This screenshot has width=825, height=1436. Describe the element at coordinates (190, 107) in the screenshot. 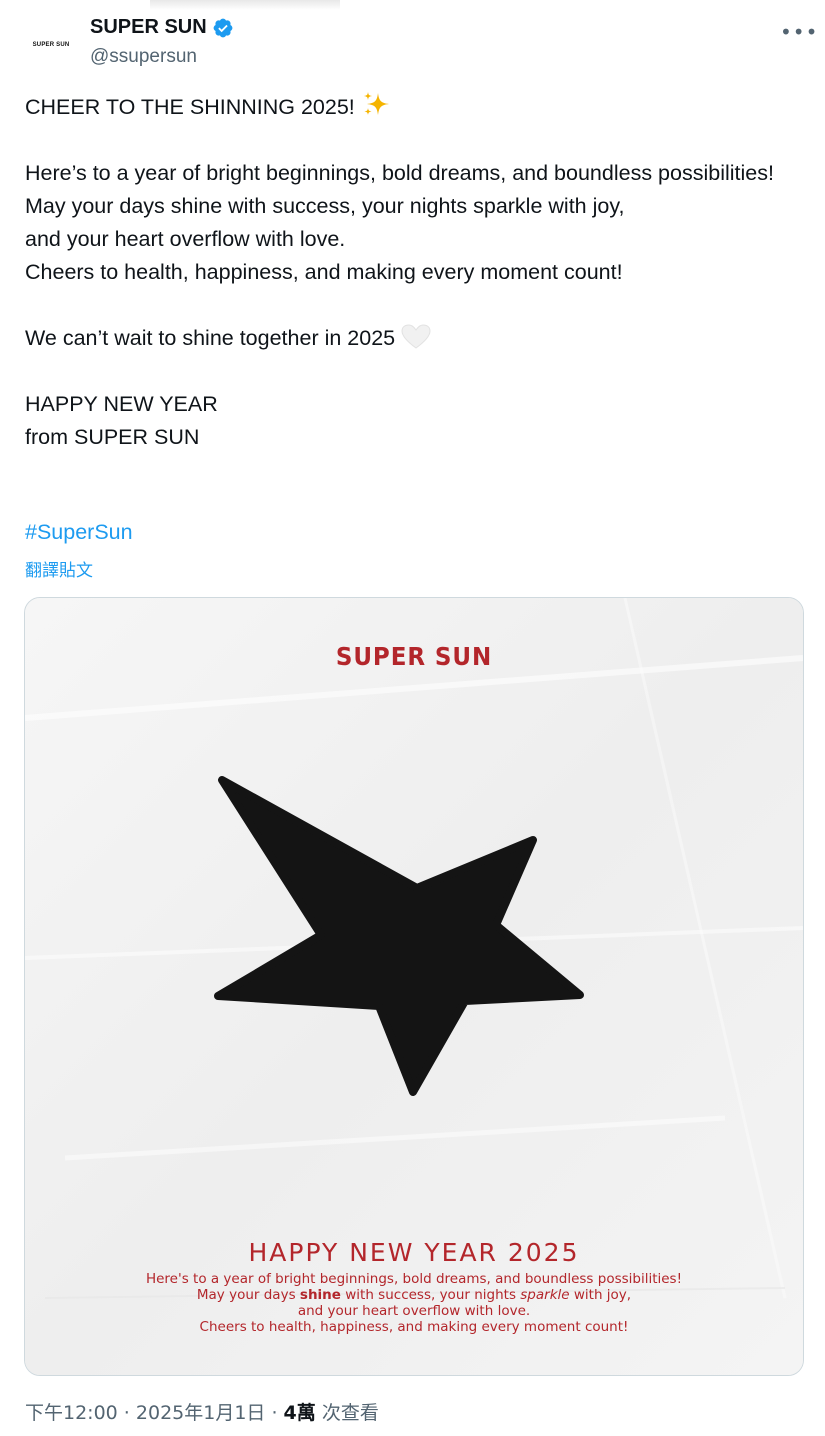

I see `post-headline: CHEER TO THE SHINNING 2025!` at that location.